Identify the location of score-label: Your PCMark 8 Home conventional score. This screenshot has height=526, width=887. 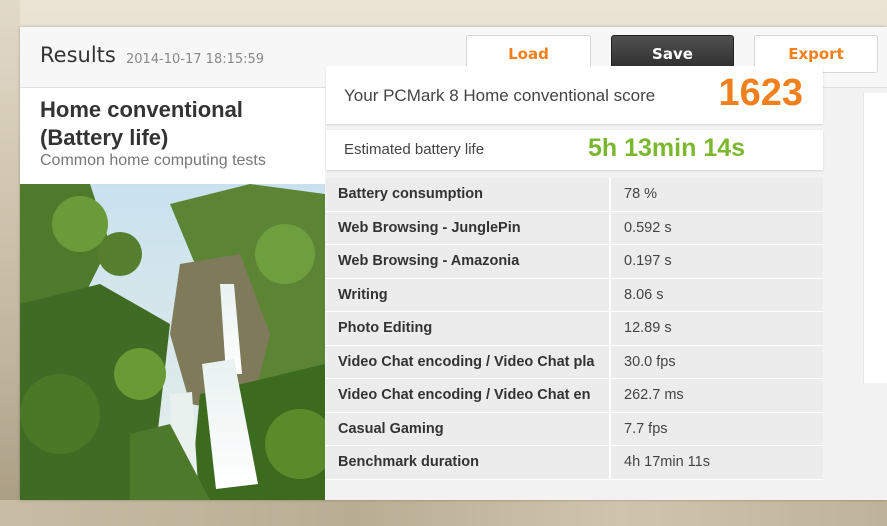
(500, 95).